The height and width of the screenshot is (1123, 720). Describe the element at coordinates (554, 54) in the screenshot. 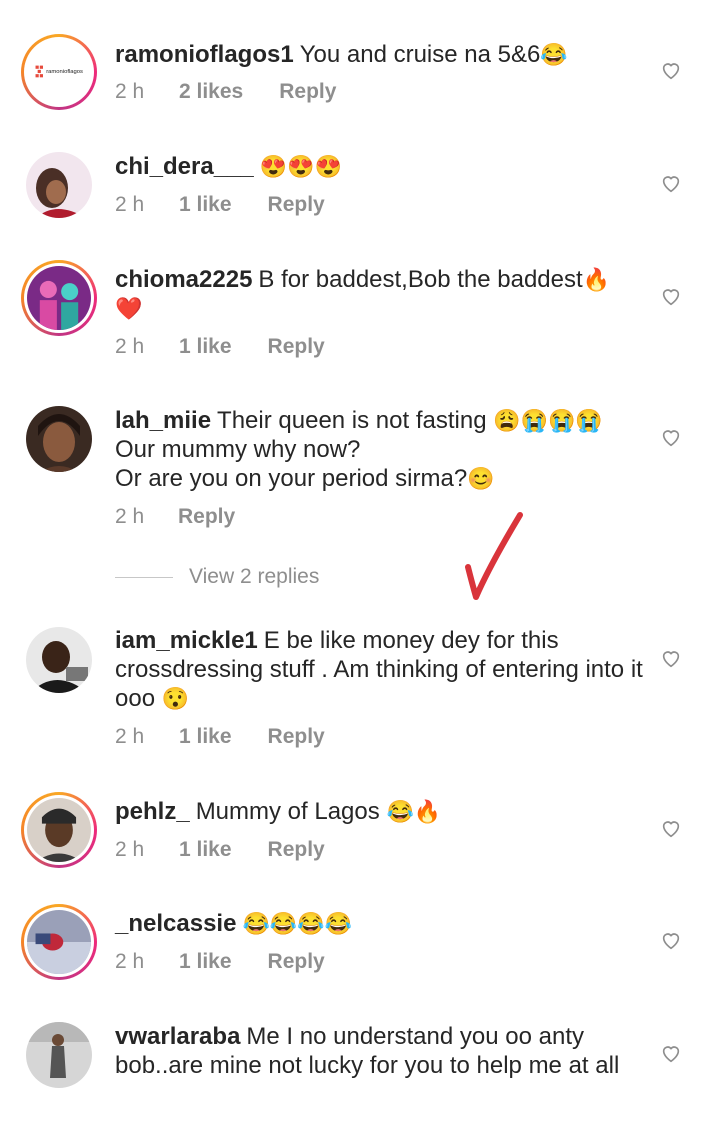

I see `comment-emoji: 😂` at that location.